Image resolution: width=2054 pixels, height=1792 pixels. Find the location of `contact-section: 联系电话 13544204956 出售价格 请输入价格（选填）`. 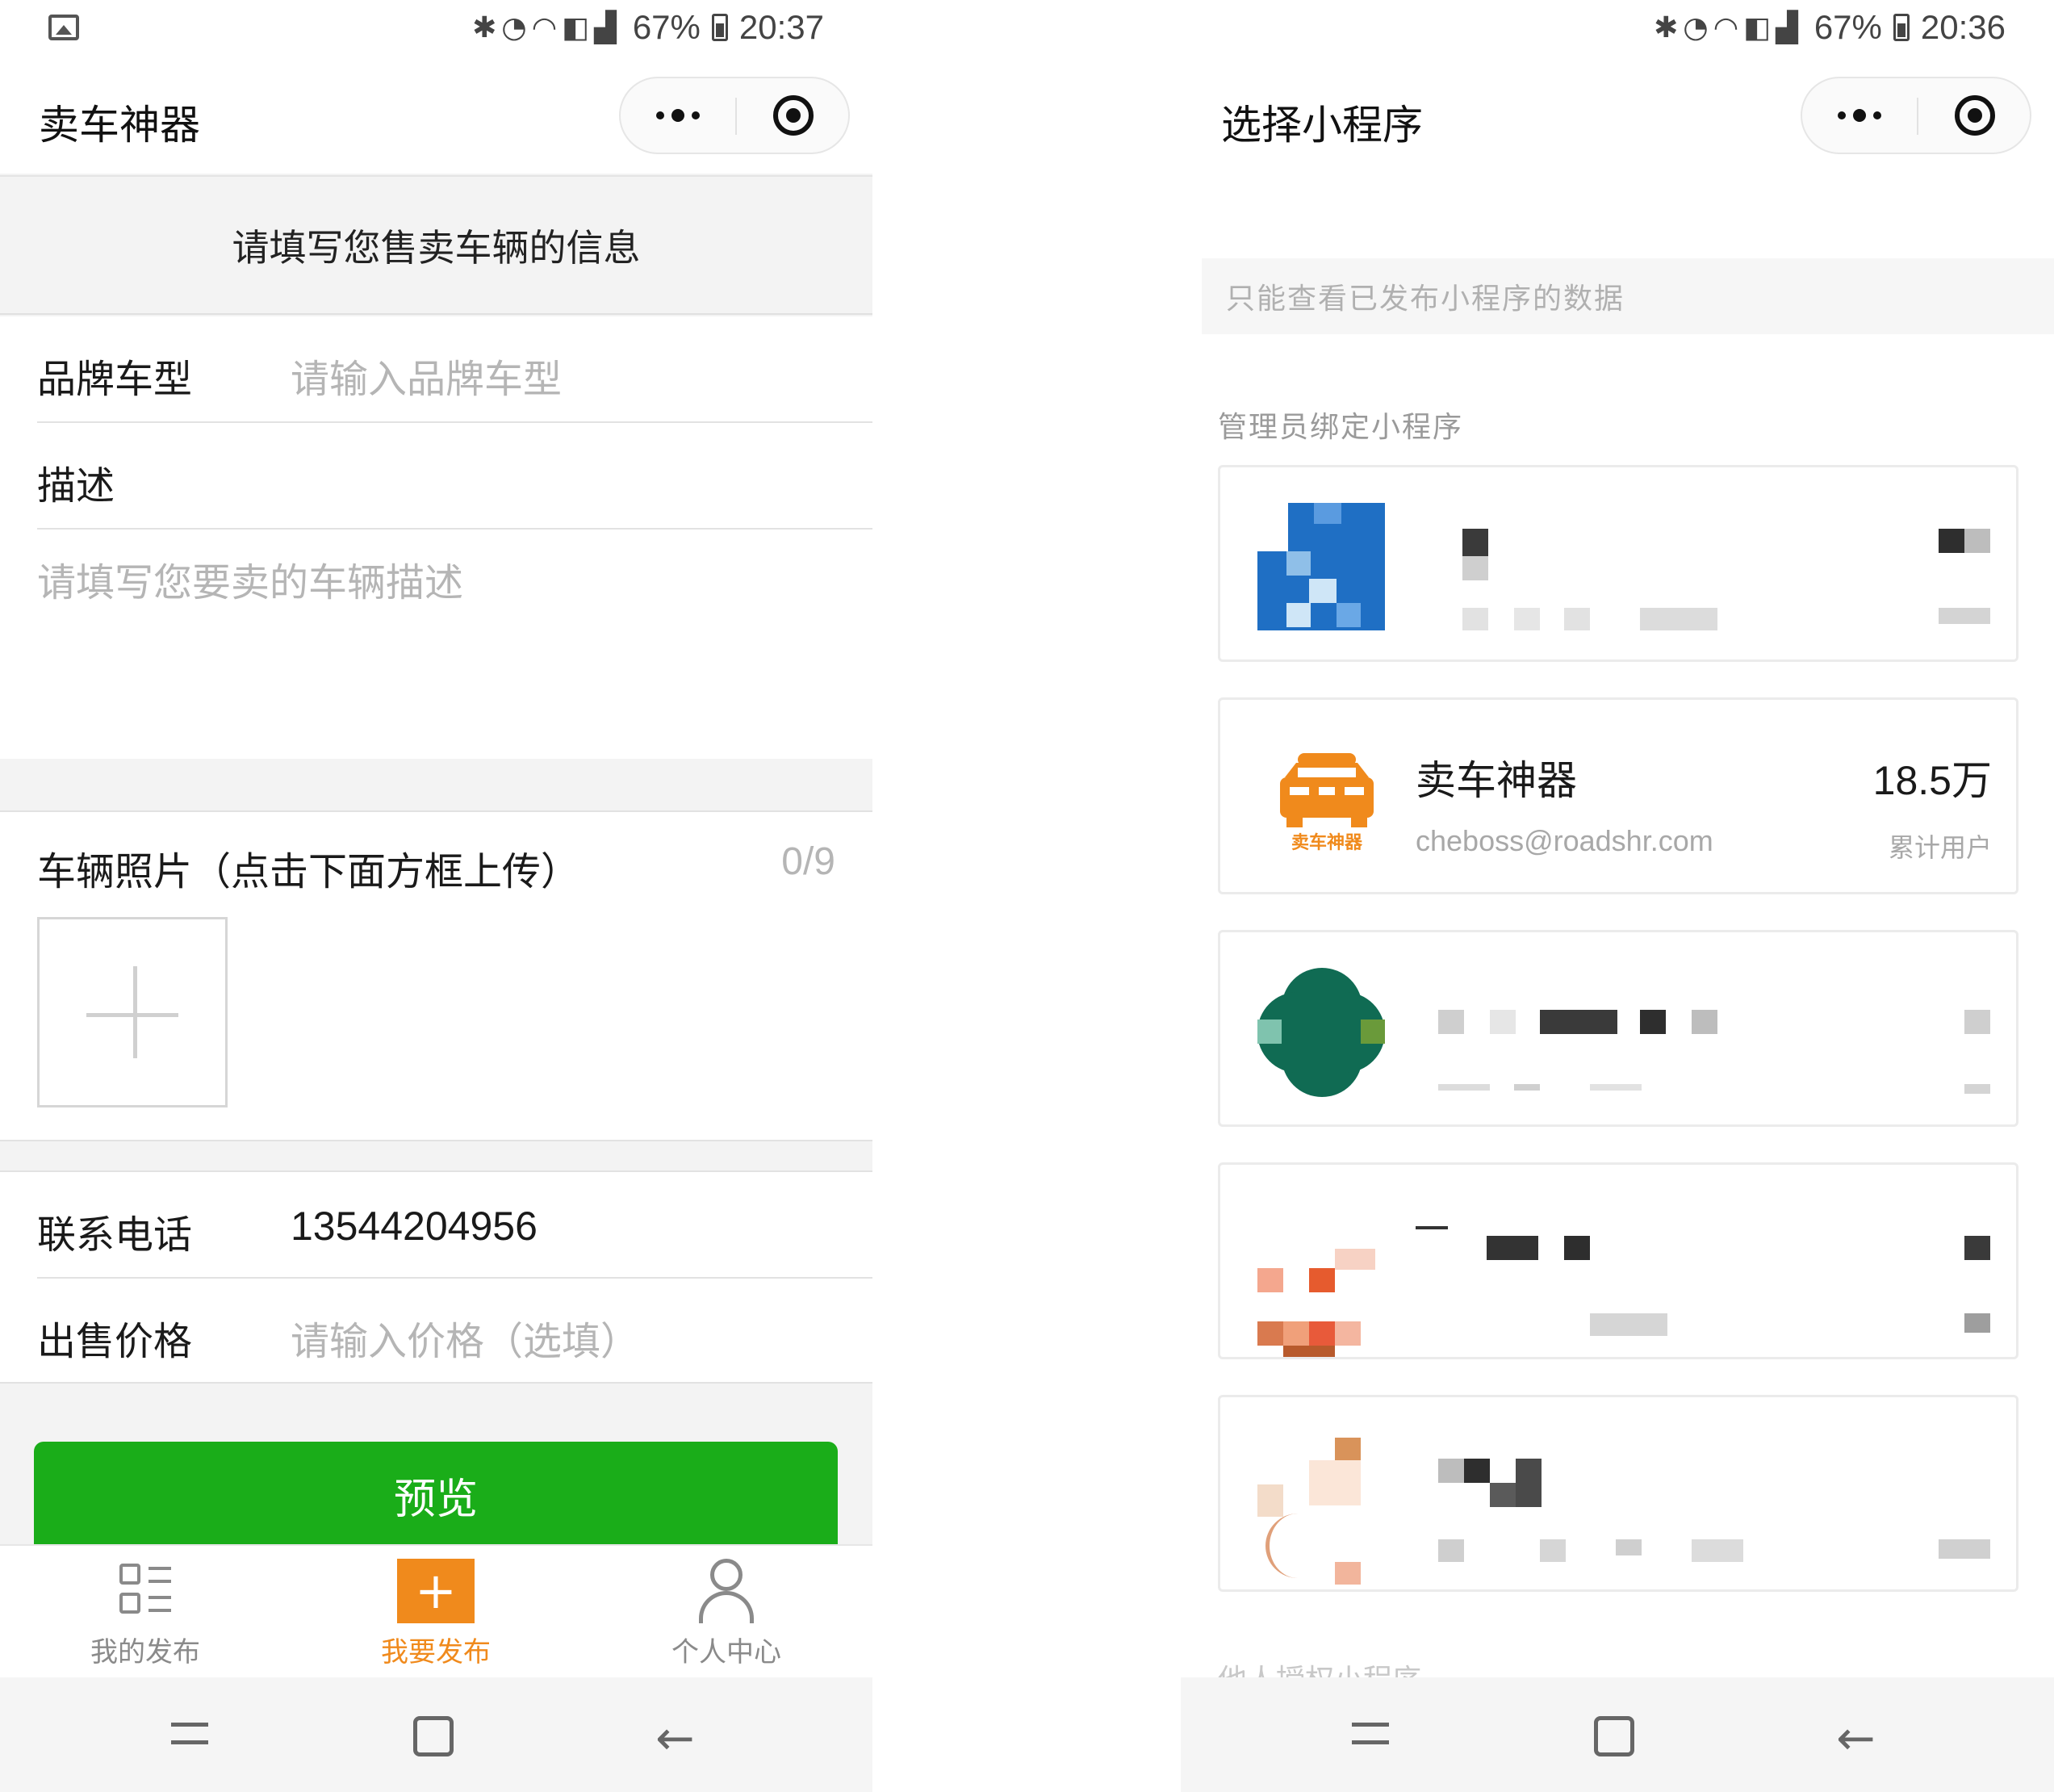

contact-section: 联系电话 13544204956 出售价格 请输入价格（选填） is located at coordinates (436, 1277).